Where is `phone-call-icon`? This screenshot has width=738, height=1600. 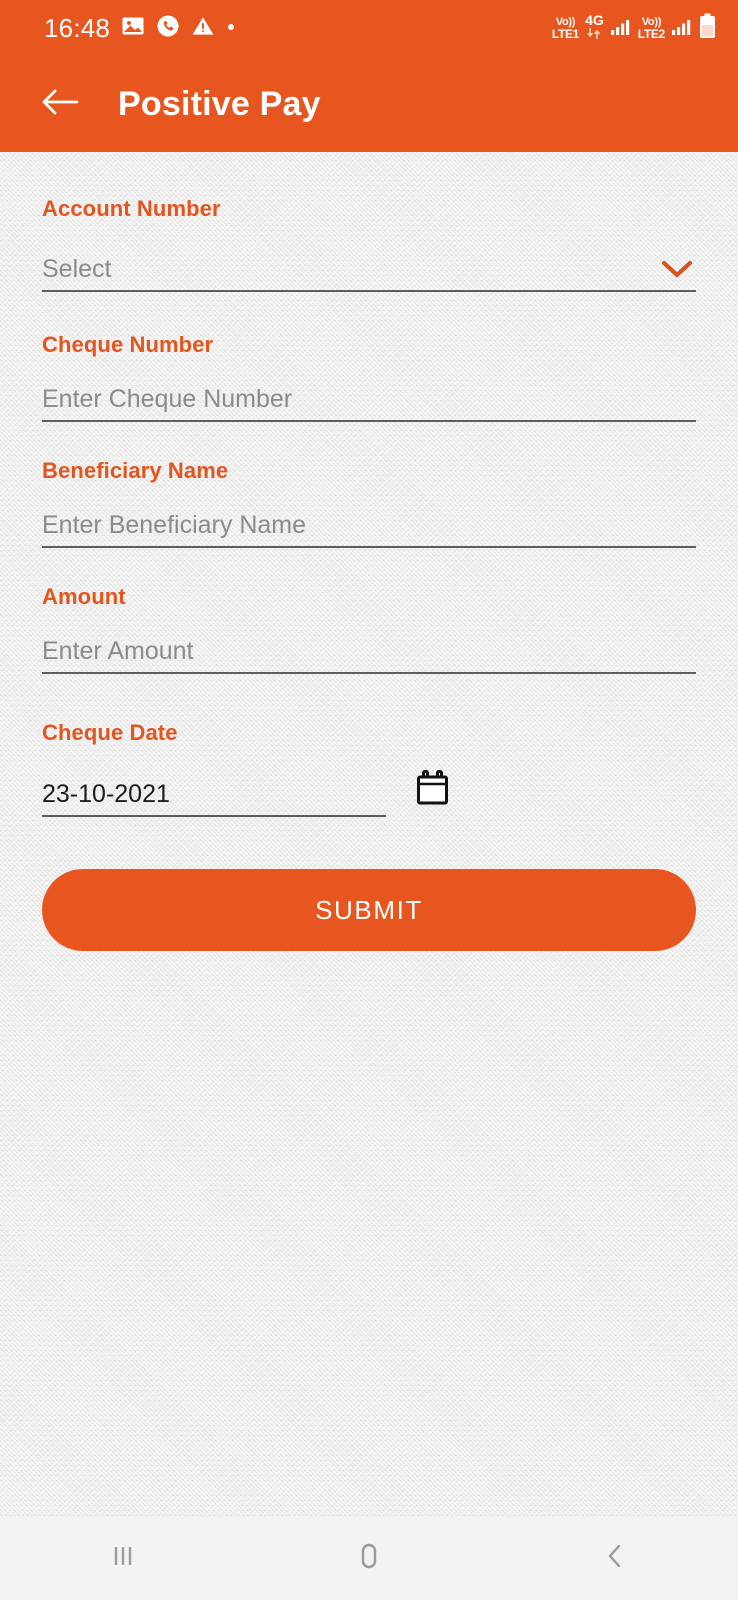
phone-call-icon is located at coordinates (168, 28).